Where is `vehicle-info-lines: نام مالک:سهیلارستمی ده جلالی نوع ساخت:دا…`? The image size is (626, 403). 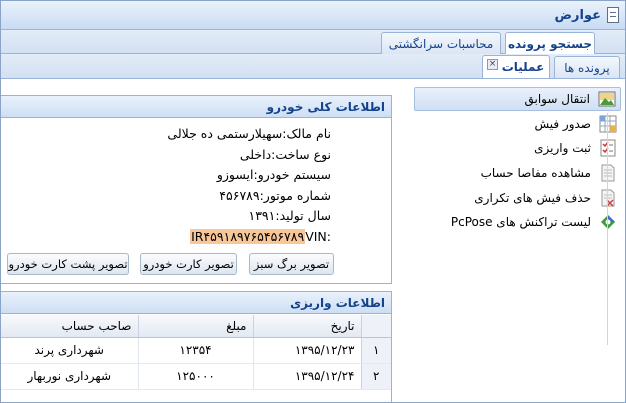
vehicle-info-lines: نام مالک:سهیلارستمی ده جلالی نوع ساخت:دا… is located at coordinates (249, 187).